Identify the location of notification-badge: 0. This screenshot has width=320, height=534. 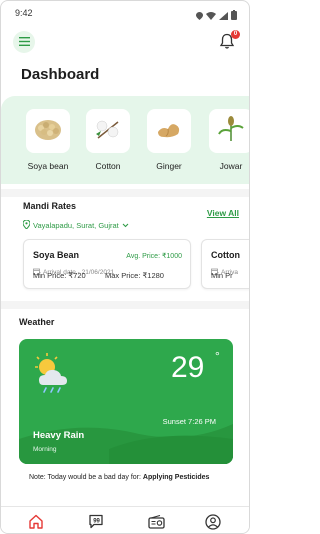
(235, 34).